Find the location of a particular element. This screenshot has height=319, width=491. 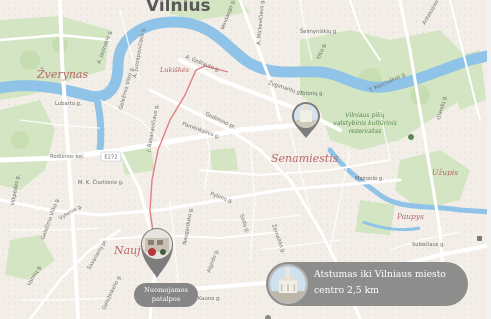

street-label-subaciaus: Subačiaus g. is located at coordinates (428, 244).